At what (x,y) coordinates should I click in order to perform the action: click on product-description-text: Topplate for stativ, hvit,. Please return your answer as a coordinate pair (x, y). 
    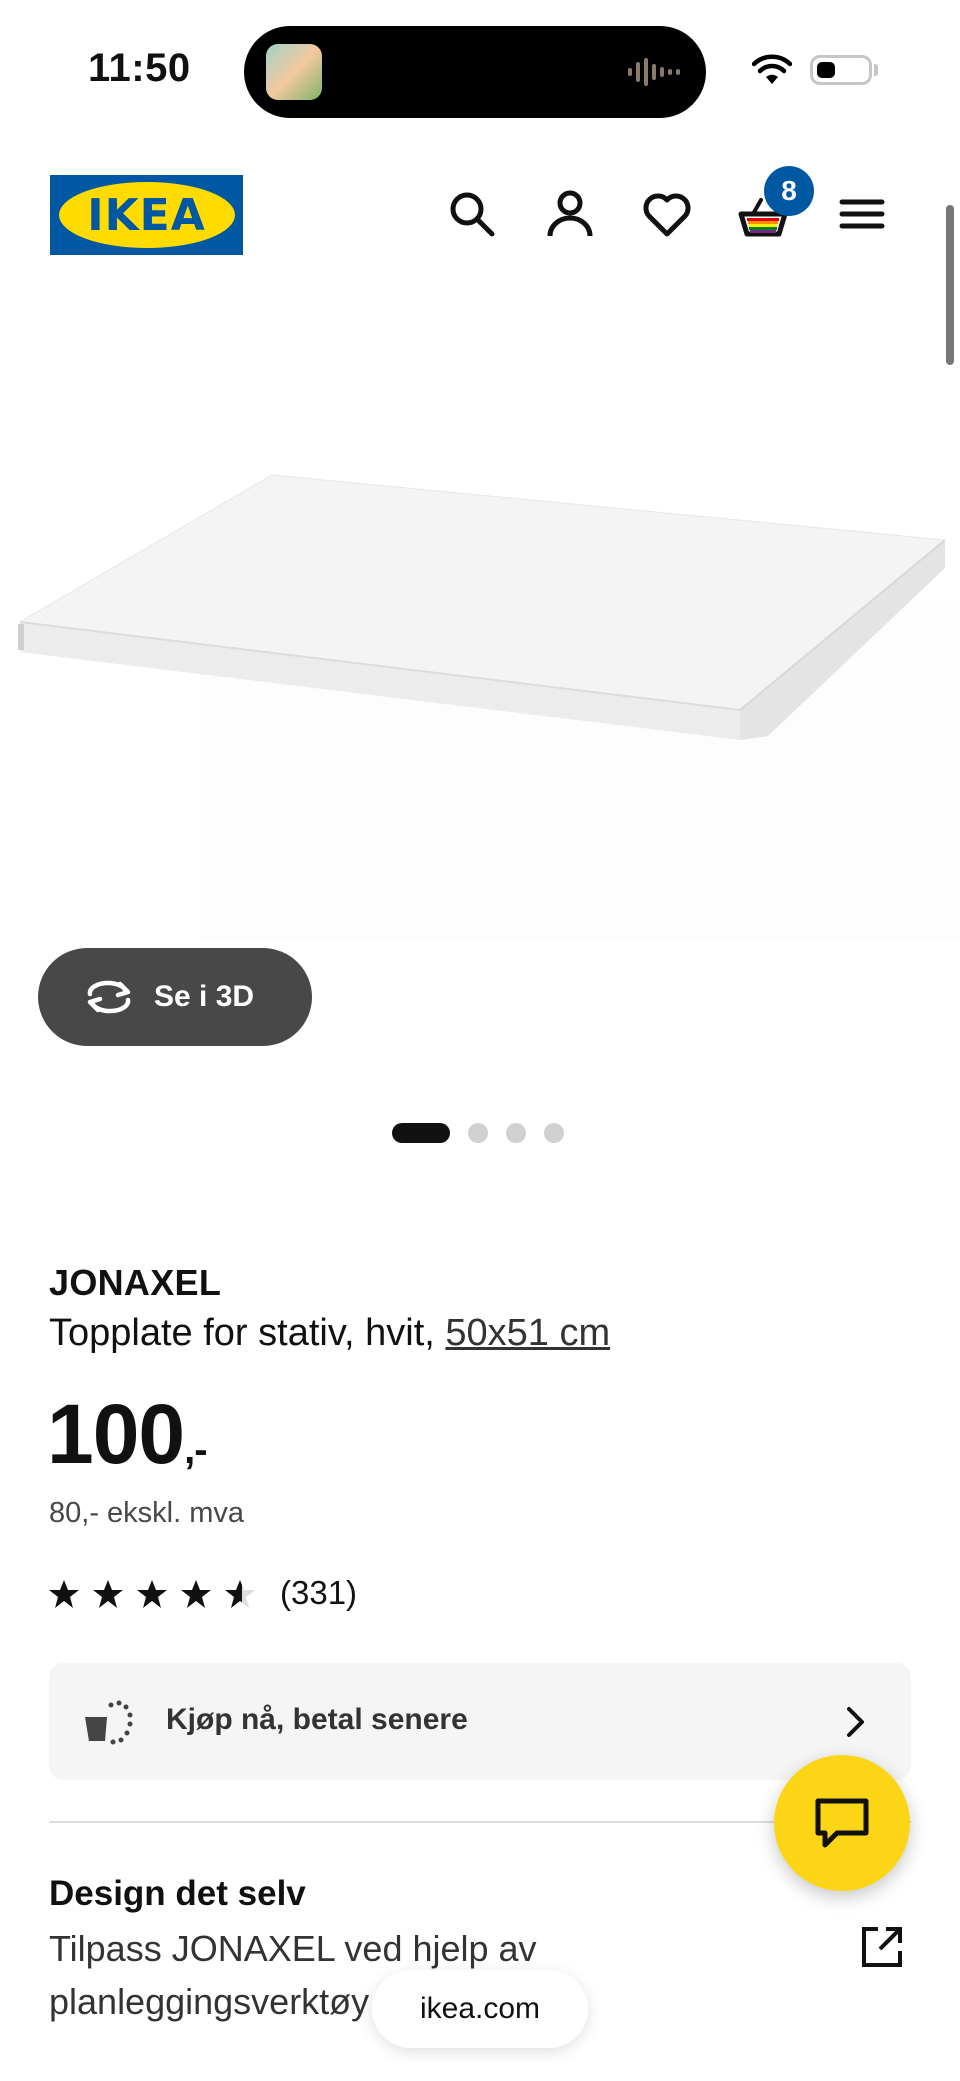
    Looking at the image, I should click on (247, 1333).